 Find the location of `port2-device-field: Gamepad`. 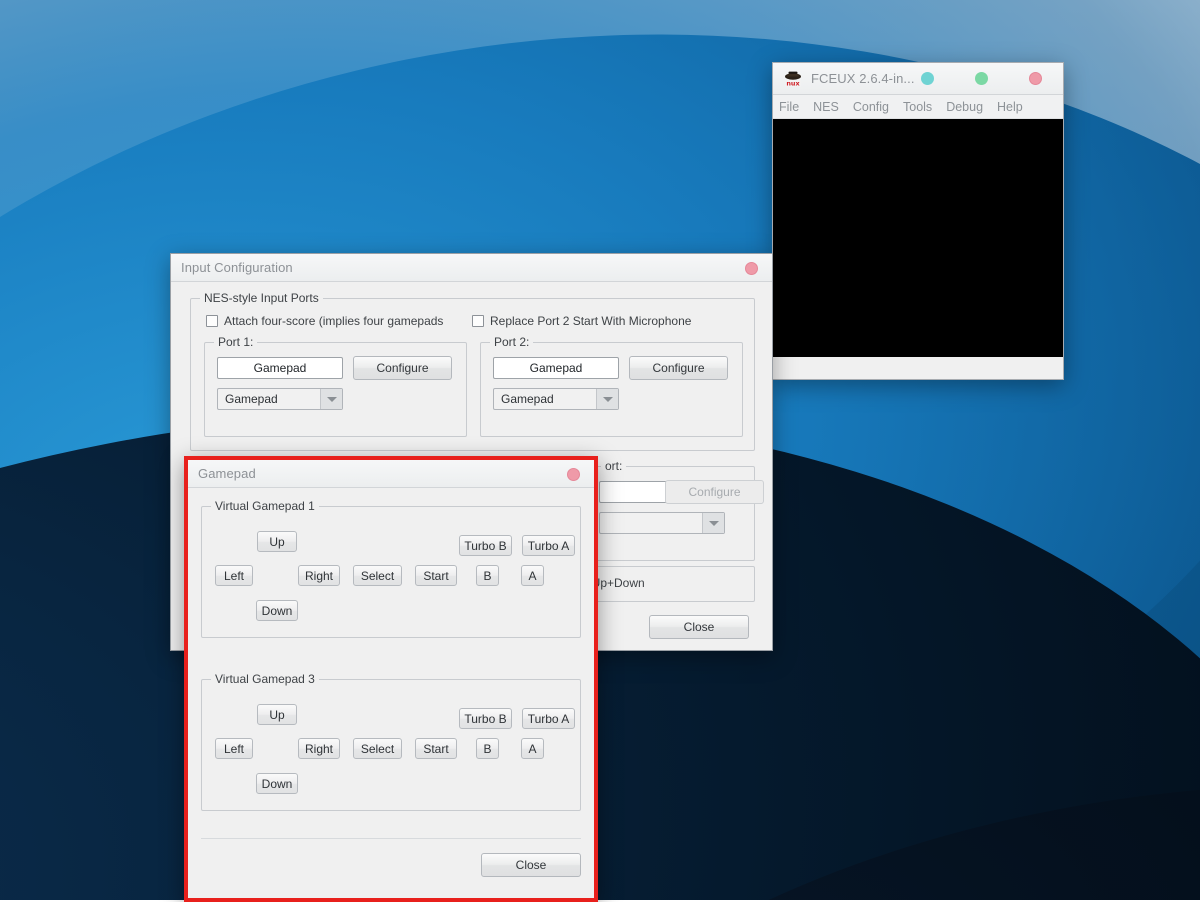

port2-device-field: Gamepad is located at coordinates (556, 368).